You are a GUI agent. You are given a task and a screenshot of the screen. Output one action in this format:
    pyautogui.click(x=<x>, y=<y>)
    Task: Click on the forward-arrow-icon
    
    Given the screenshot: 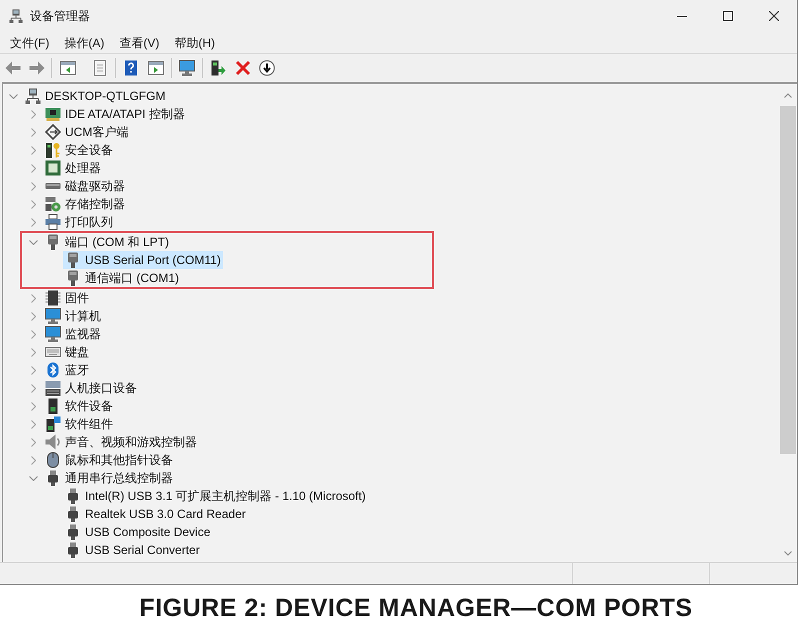 What is the action you would take?
    pyautogui.click(x=37, y=68)
    